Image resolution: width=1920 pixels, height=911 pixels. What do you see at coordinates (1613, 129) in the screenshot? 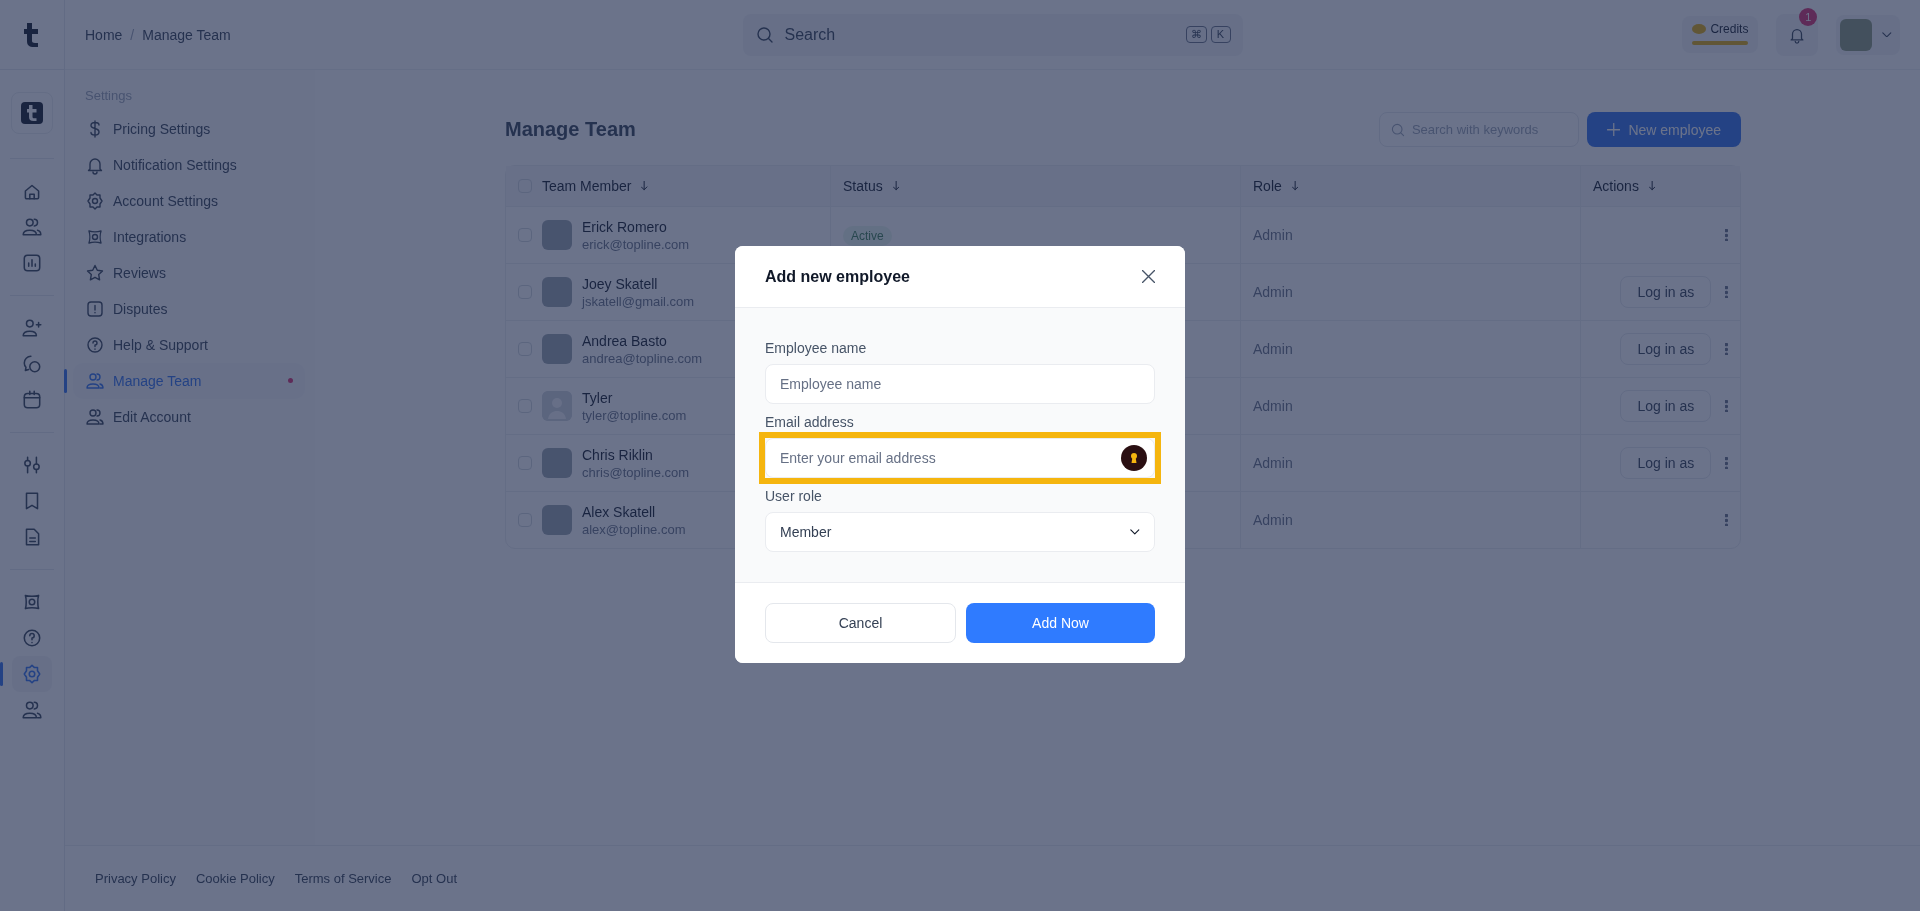
I see `plus-icon` at bounding box center [1613, 129].